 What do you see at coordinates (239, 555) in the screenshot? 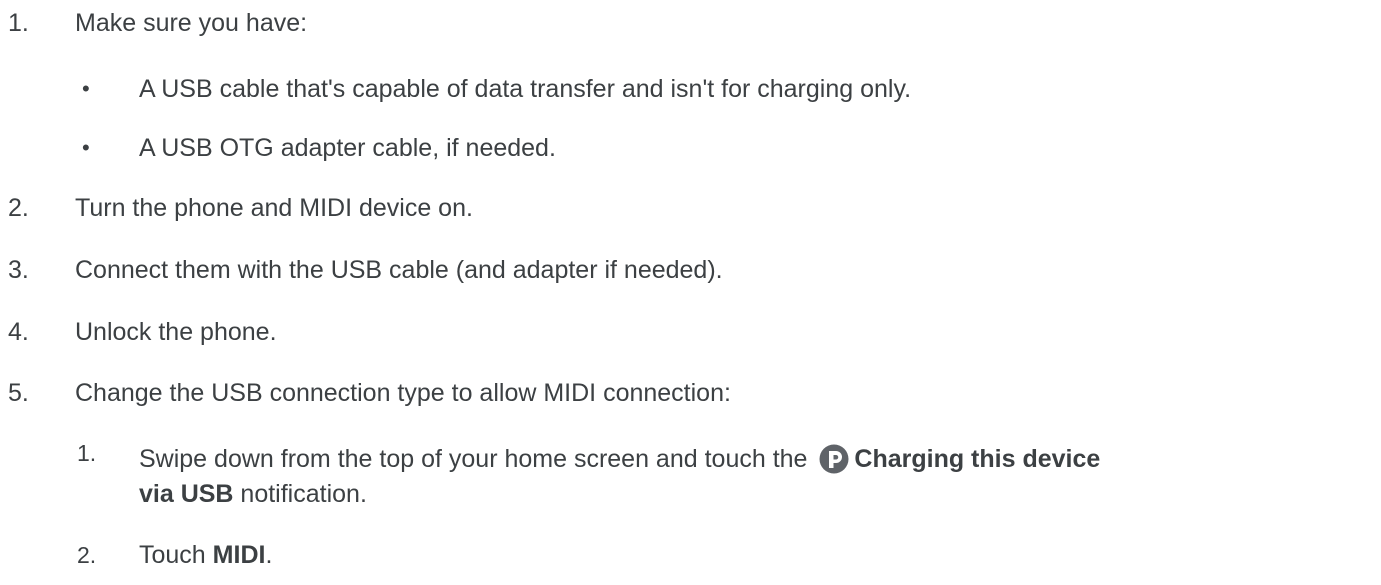
I see `substep-2-bold: MIDI` at bounding box center [239, 555].